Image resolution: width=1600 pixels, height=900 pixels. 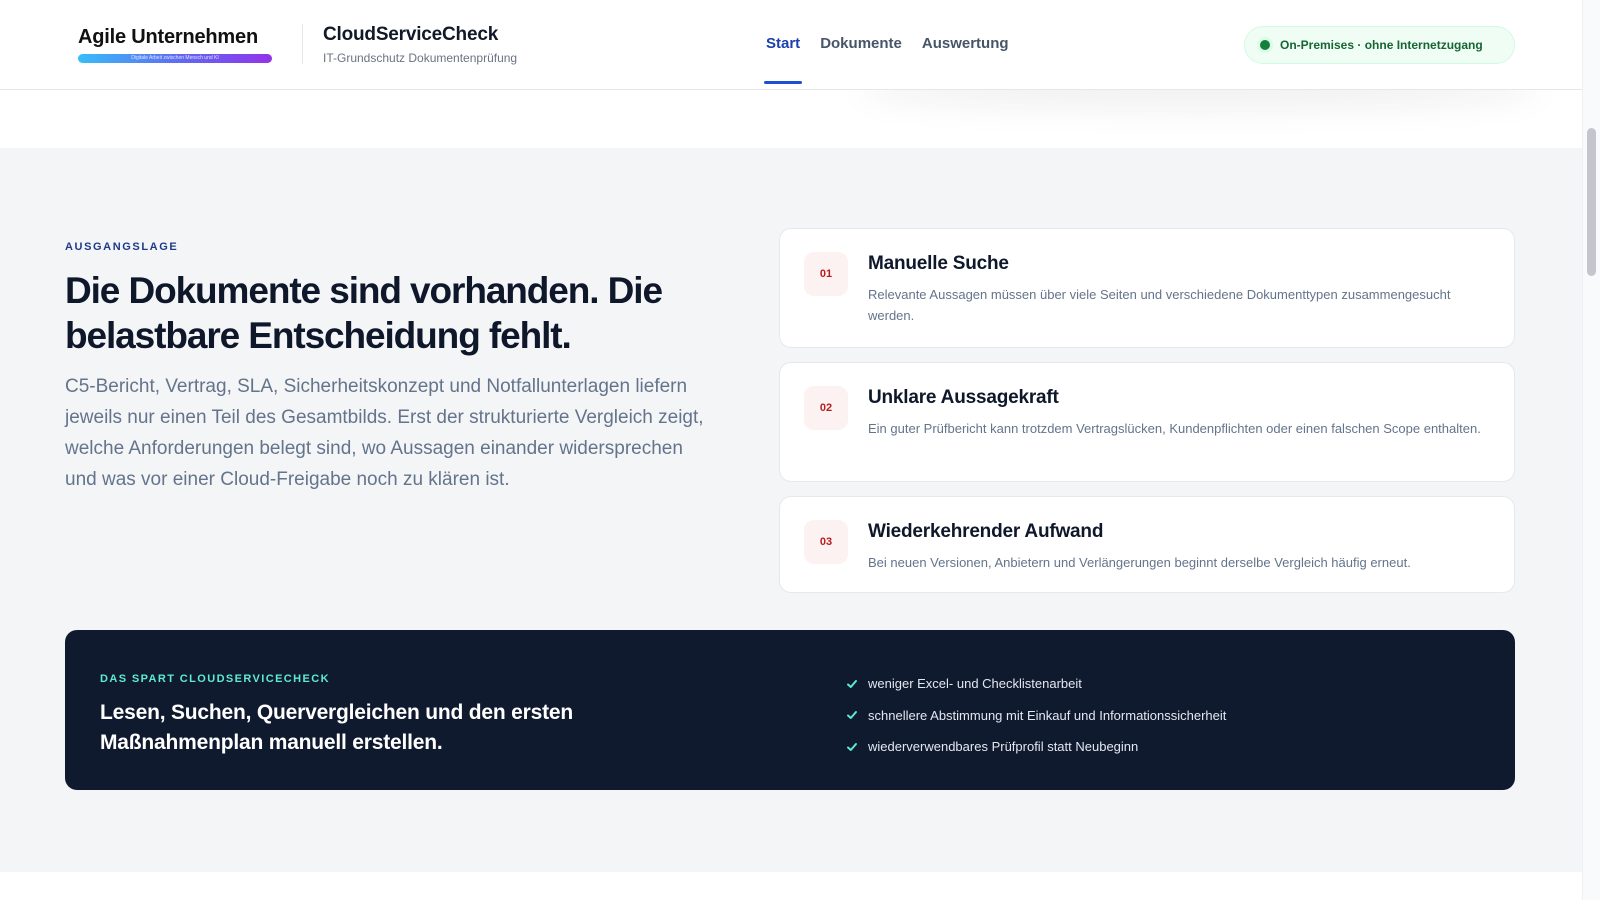 I want to click on status-badge: On-Premises · ohne Internetzugang, so click(x=1379, y=45).